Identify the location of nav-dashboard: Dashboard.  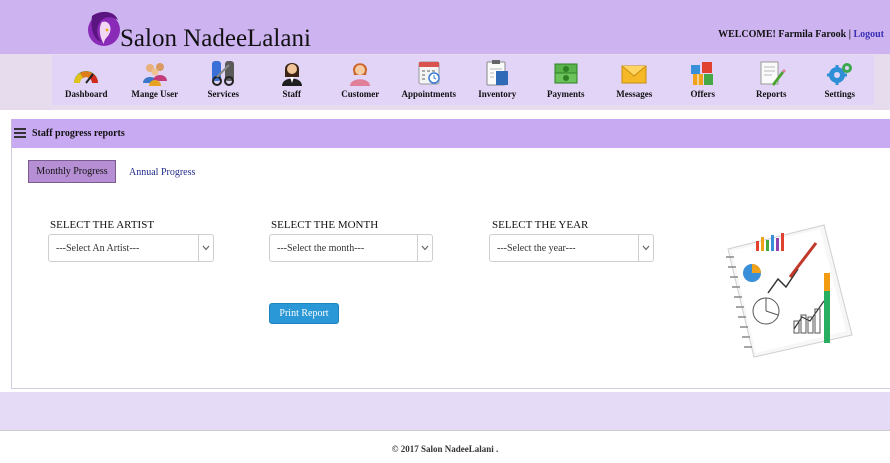
(86, 80).